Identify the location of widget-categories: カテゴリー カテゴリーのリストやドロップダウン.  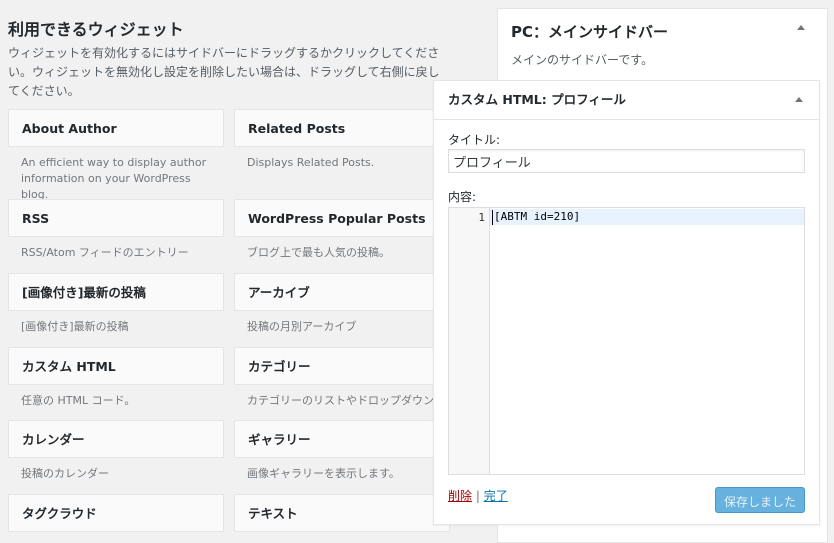
(342, 378).